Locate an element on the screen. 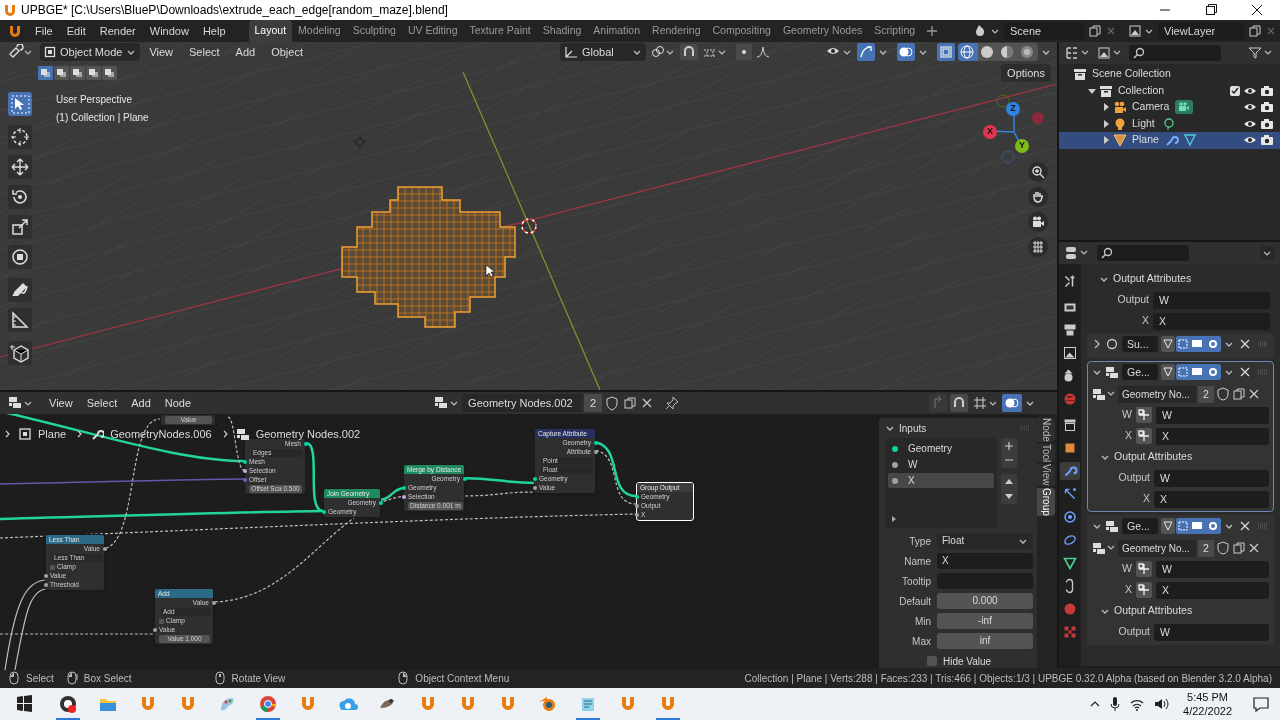 This screenshot has height=720, width=1280. orientation-dropdown: Global is located at coordinates (603, 52).